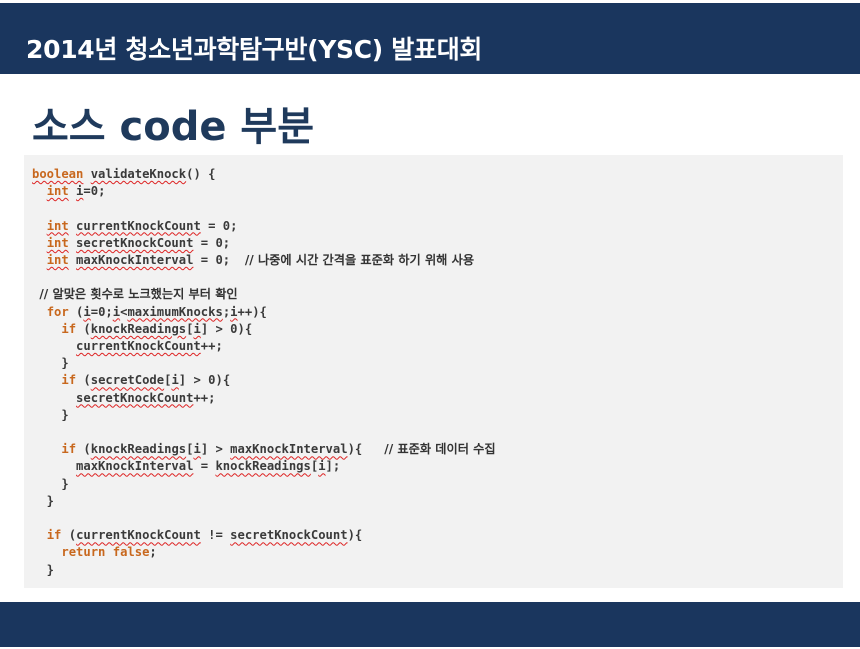 This screenshot has width=860, height=649. Describe the element at coordinates (157, 328) in the screenshot. I see `code-line: if (knockReadings[i] > 0){` at that location.